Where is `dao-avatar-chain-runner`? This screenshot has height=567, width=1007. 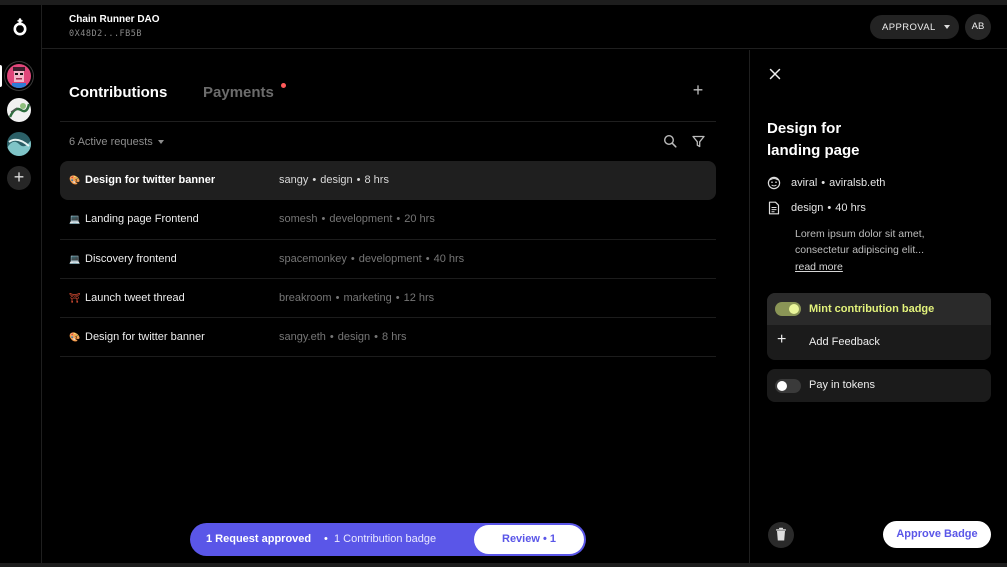
dao-avatar-chain-runner is located at coordinates (19, 76).